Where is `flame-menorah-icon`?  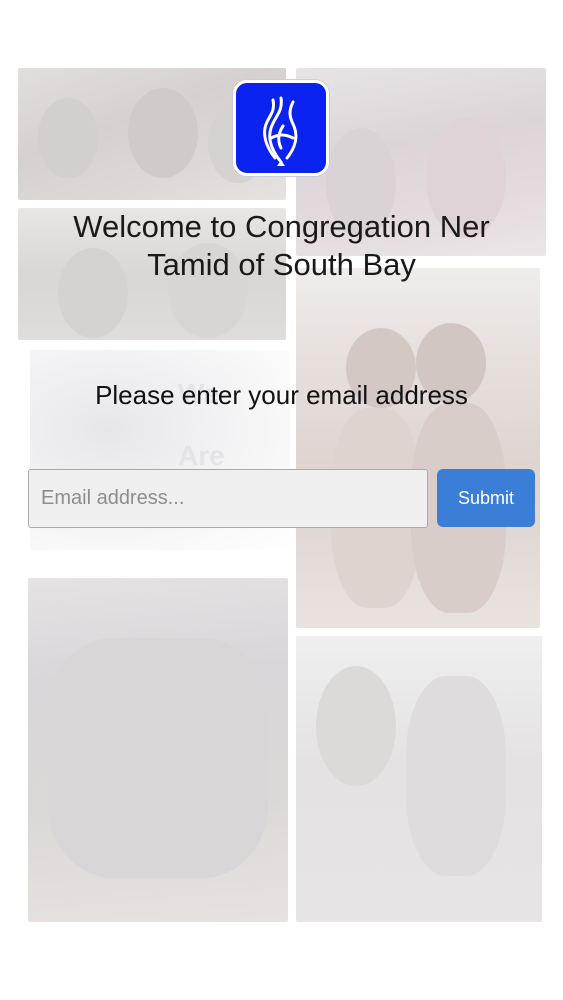 flame-menorah-icon is located at coordinates (280, 131).